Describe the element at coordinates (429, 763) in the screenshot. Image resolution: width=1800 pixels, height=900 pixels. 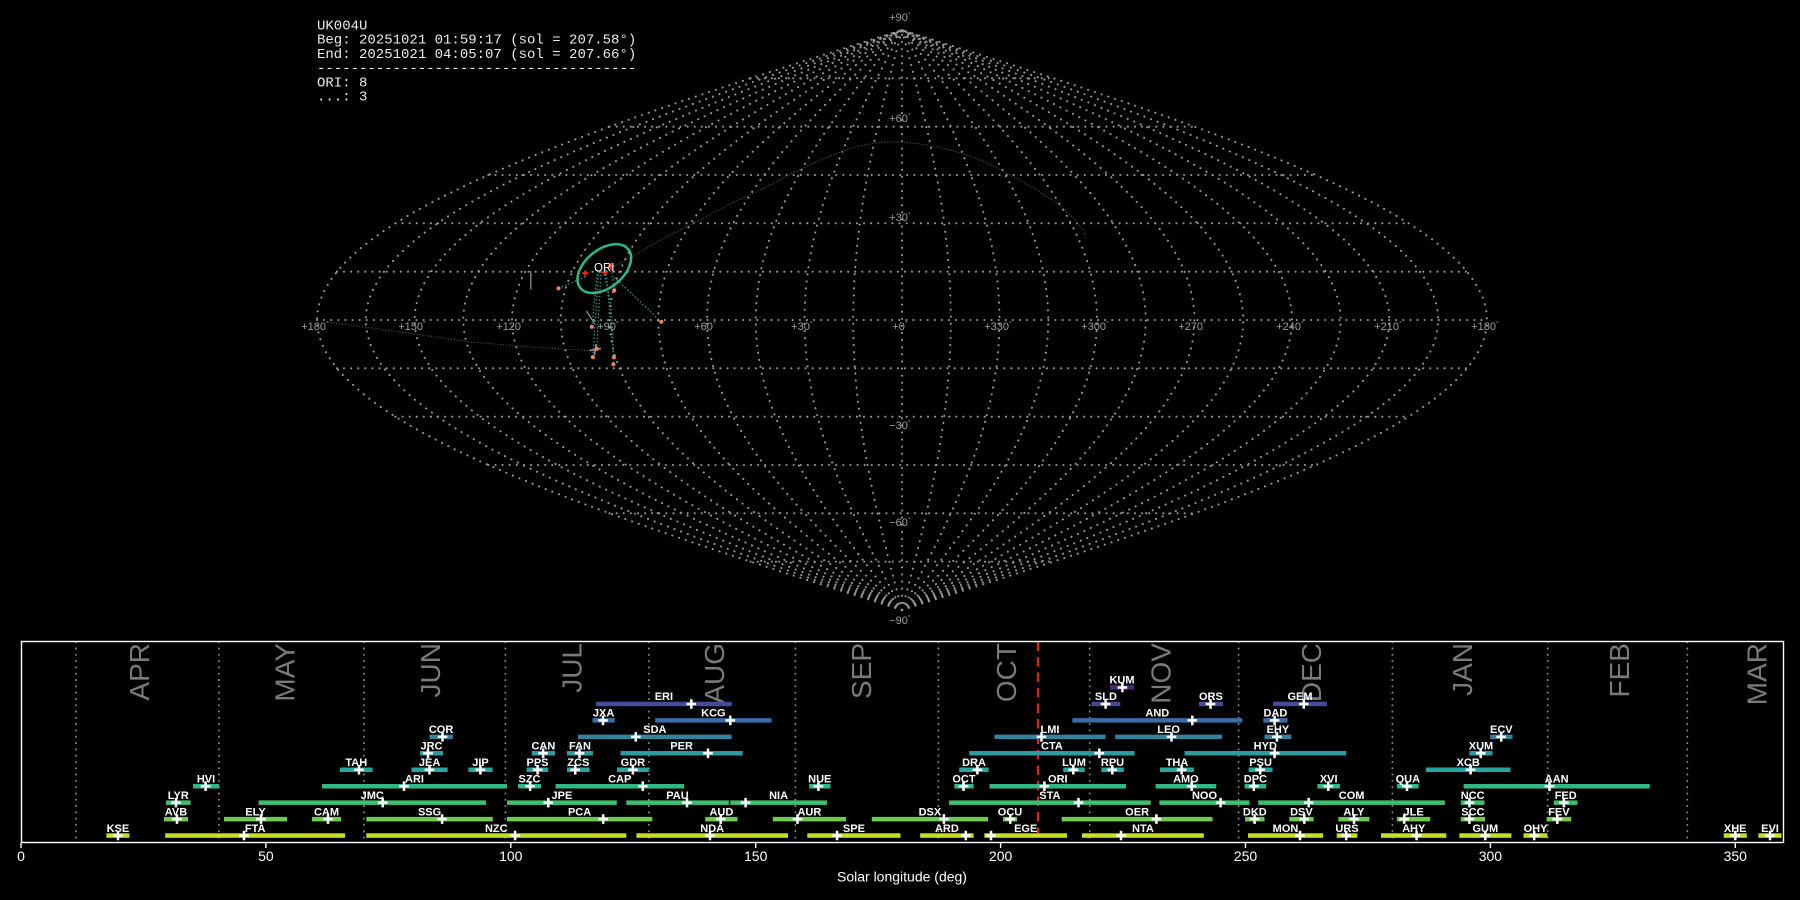
I see `svg-text: JEA` at that location.